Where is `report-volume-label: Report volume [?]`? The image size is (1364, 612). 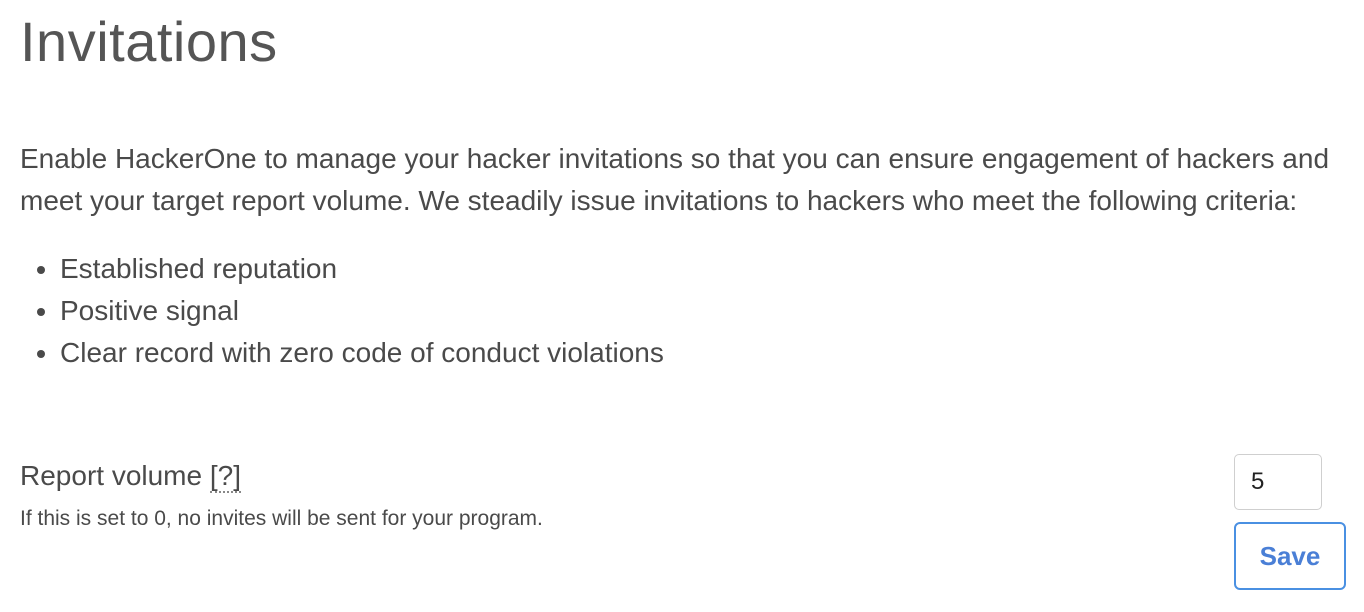
report-volume-label: Report volume [?] is located at coordinates (131, 476).